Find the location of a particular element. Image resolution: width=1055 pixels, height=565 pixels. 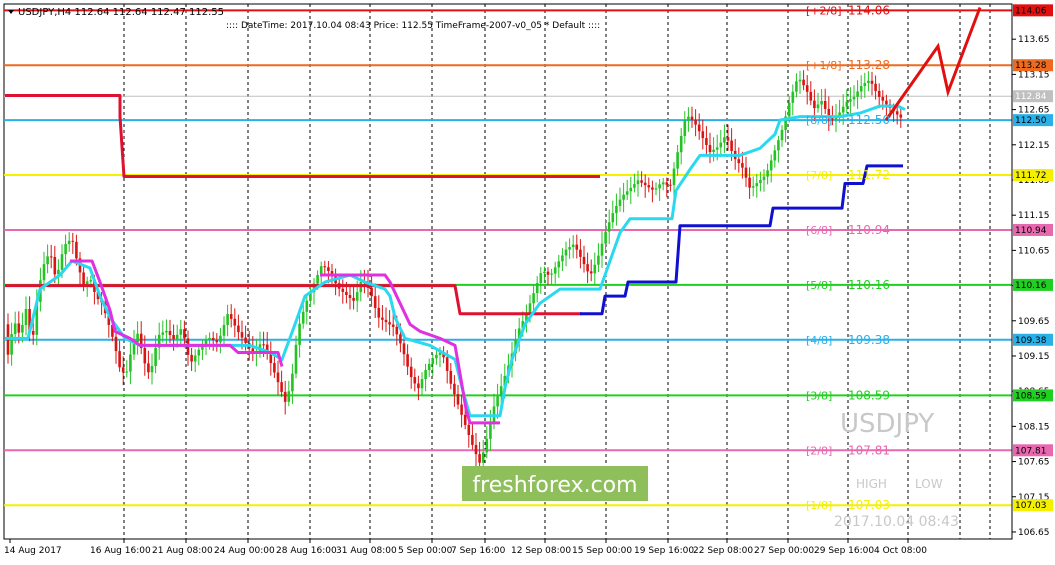

y-tick-label: 106.65 is located at coordinates (1034, 533).